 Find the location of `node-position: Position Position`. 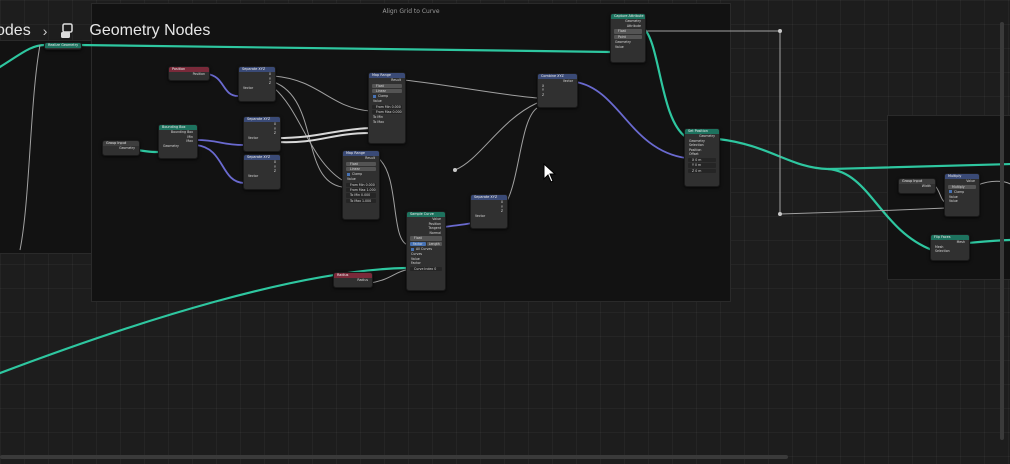

node-position: Position Position is located at coordinates (189, 73).